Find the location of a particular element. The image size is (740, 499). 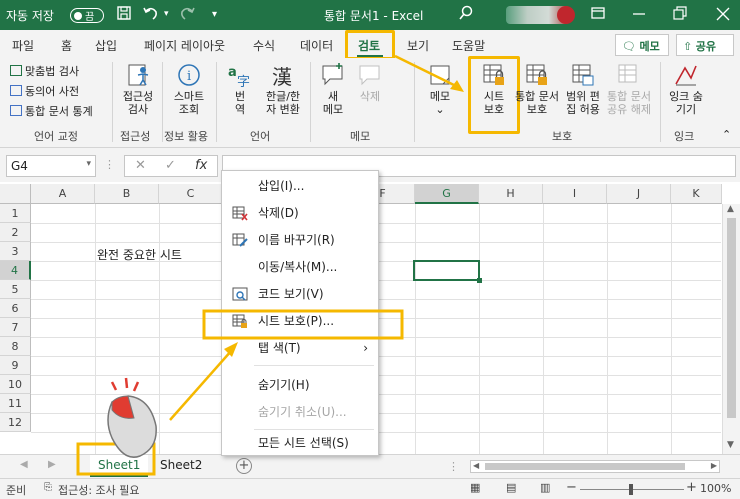

tab-formulas: 수식 is located at coordinates (264, 45).